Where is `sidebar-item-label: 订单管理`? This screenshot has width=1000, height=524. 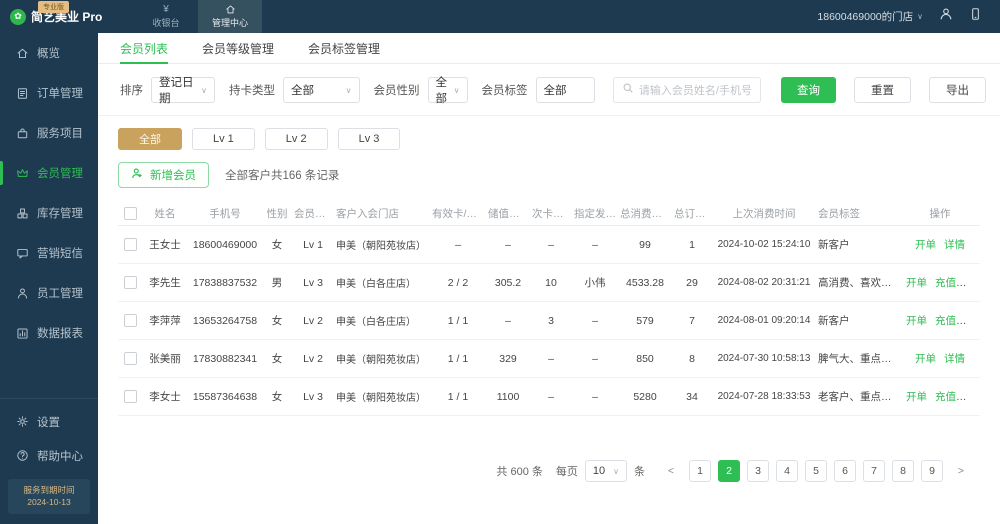
sidebar-item-label: 订单管理 is located at coordinates (60, 94).